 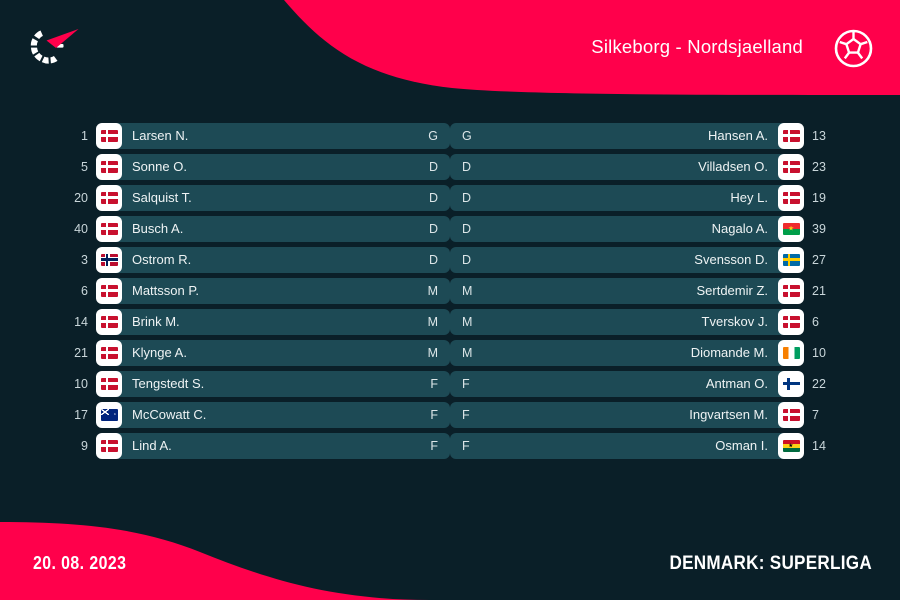 I want to click on player-name: Larsen N., so click(x=160, y=135).